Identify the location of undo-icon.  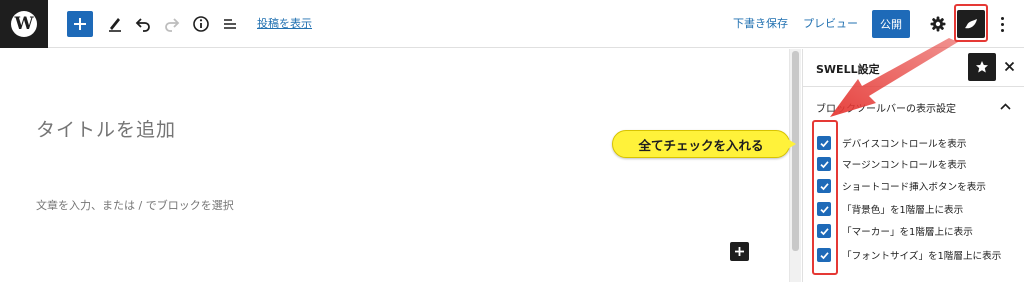
(142, 25).